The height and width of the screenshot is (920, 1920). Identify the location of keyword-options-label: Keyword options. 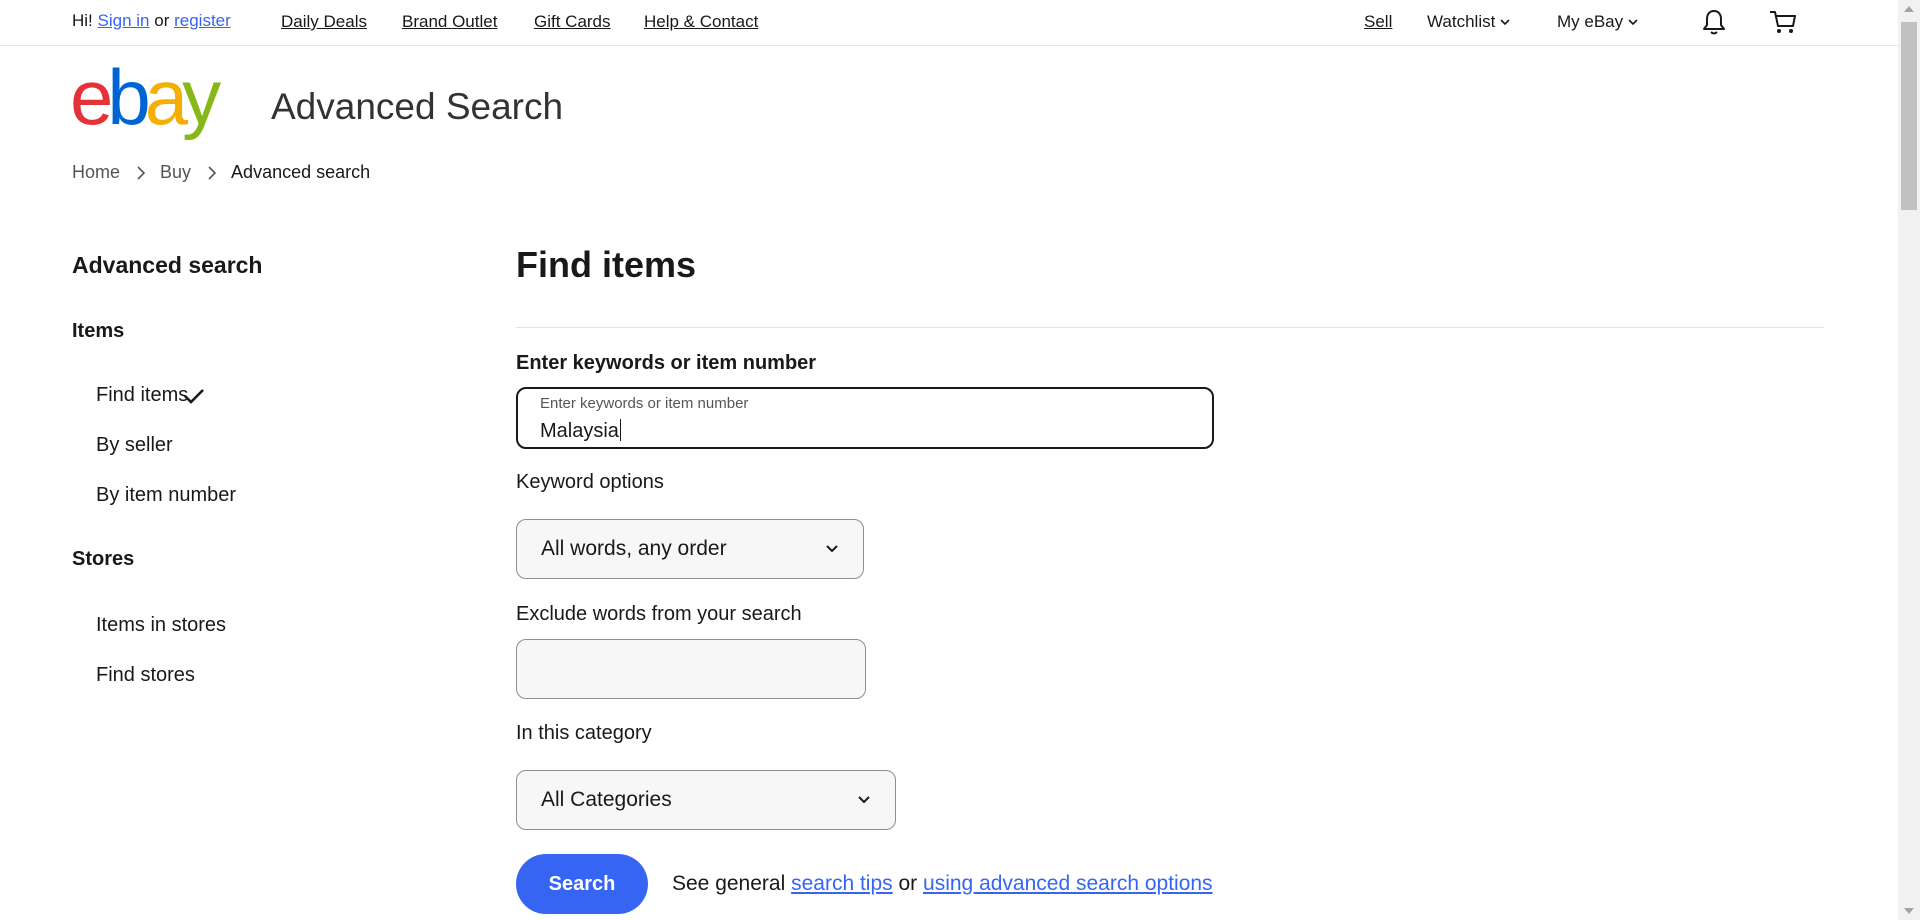
(590, 482).